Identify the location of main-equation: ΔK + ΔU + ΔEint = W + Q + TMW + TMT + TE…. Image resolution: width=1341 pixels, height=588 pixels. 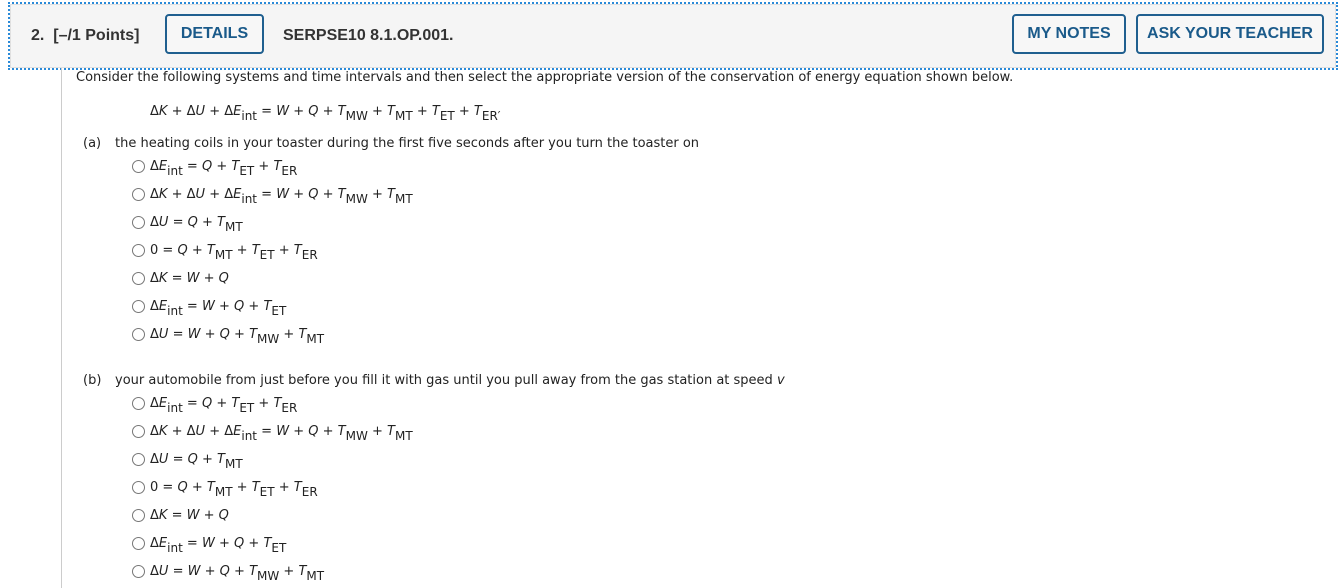
(325, 113).